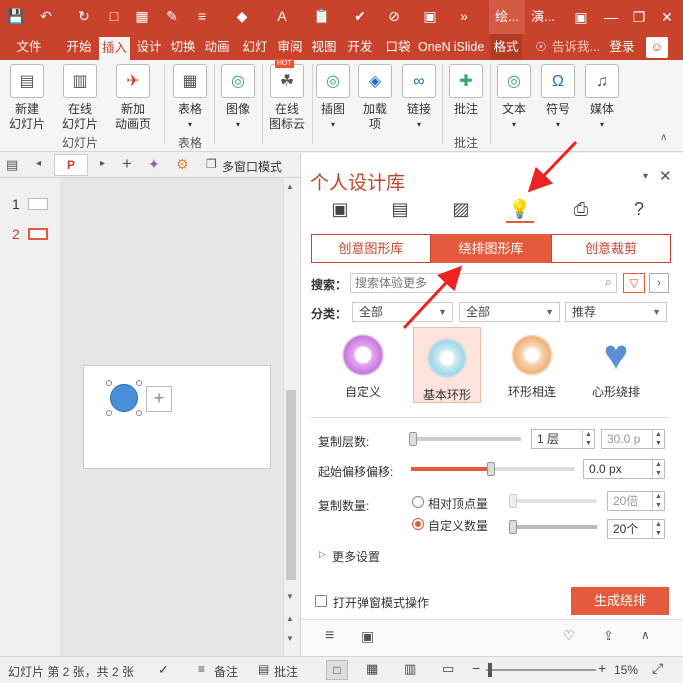 This screenshot has width=683, height=683. I want to click on zoom-out-icon: −, so click(476, 668).